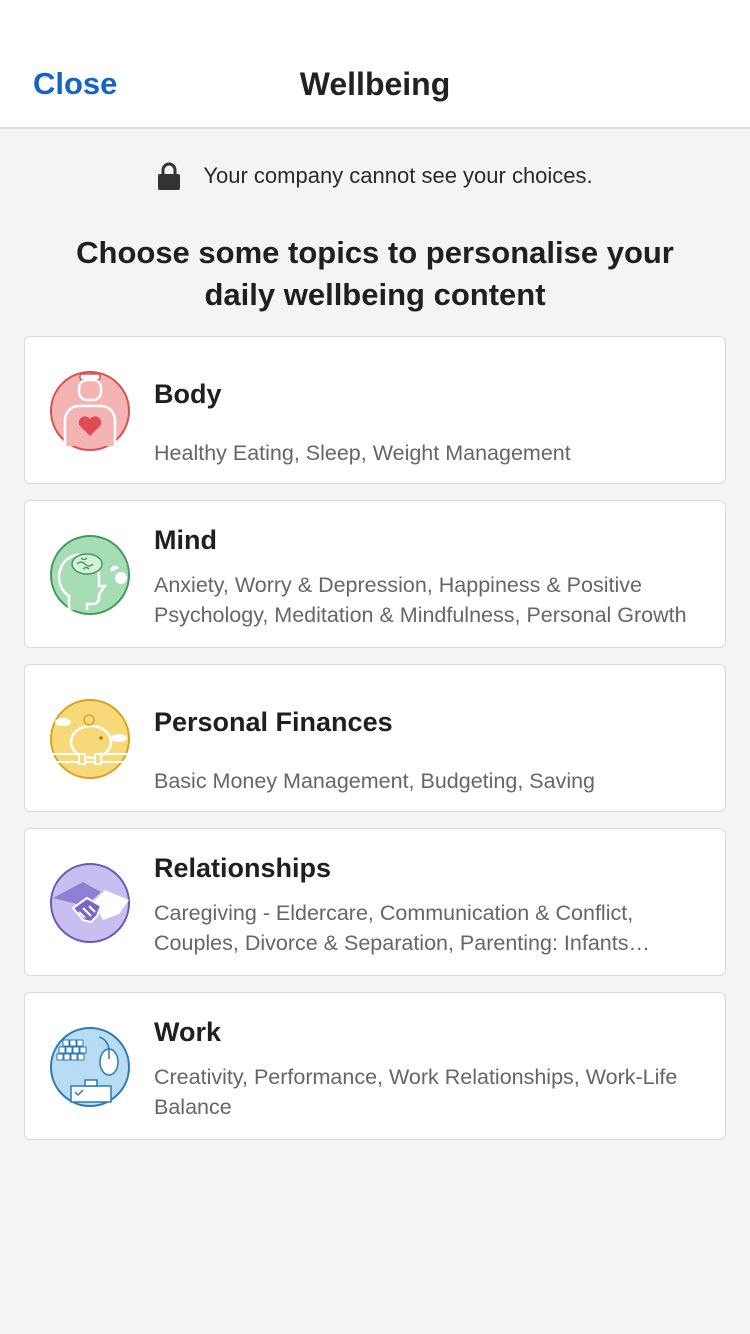 The width and height of the screenshot is (750, 1334). Describe the element at coordinates (90, 739) in the screenshot. I see `piggy-bank-icon` at that location.